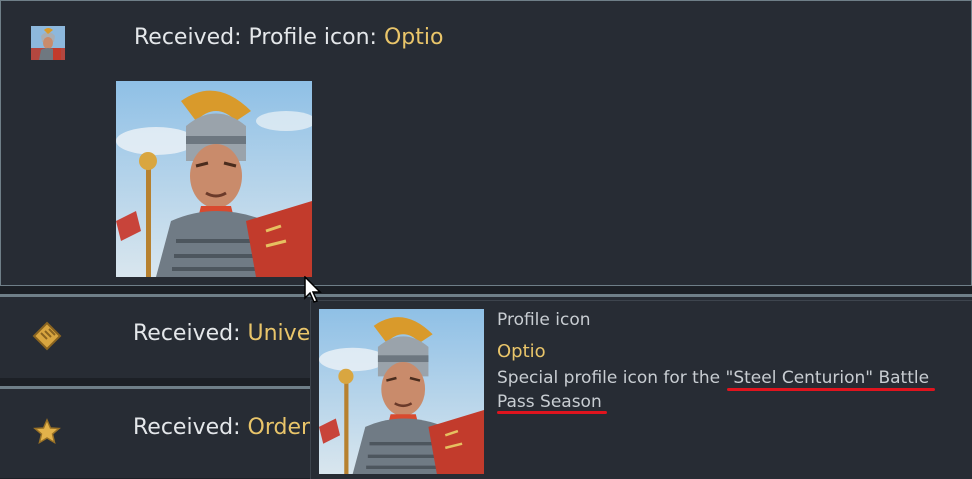 Image resolution: width=972 pixels, height=479 pixels. I want to click on row-label: Received: Order ", so click(230, 427).